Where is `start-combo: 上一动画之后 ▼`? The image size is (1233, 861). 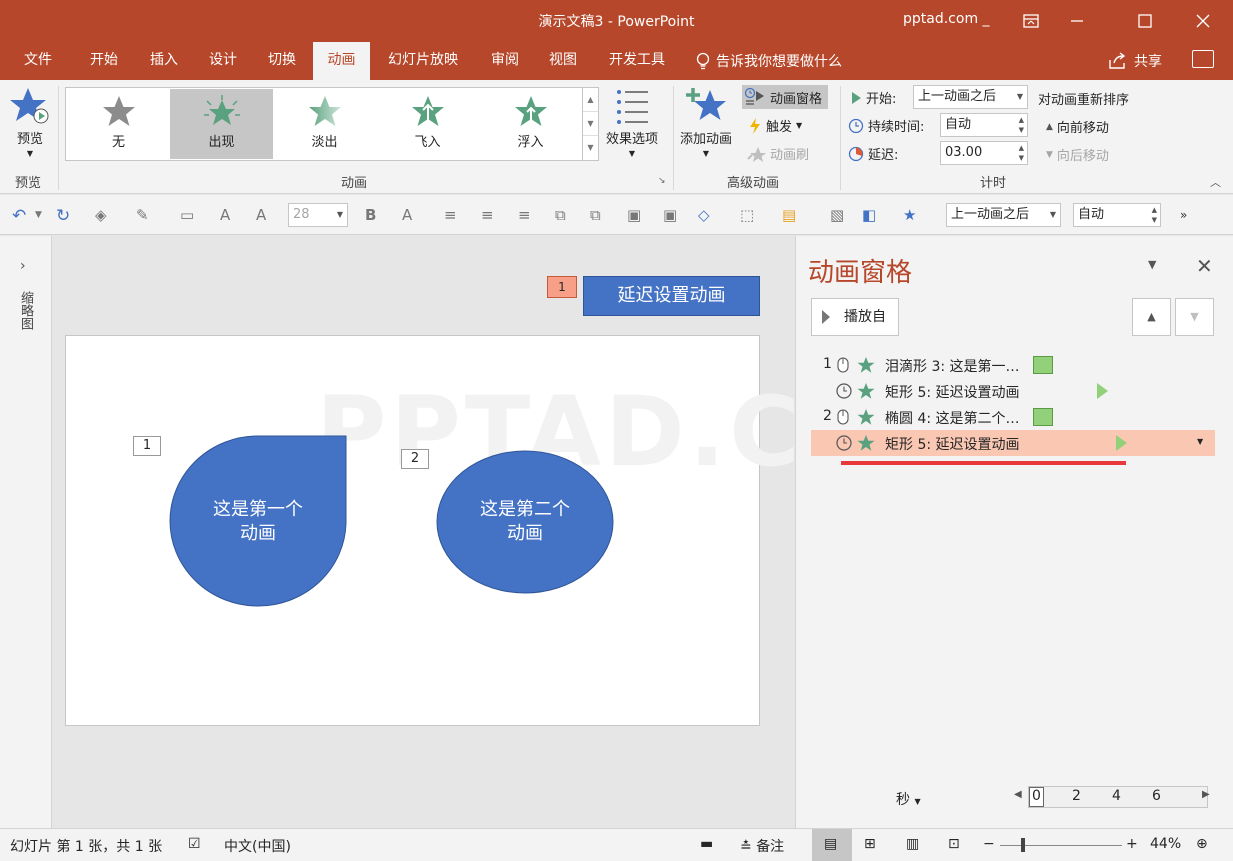 start-combo: 上一动画之后 ▼ is located at coordinates (970, 97).